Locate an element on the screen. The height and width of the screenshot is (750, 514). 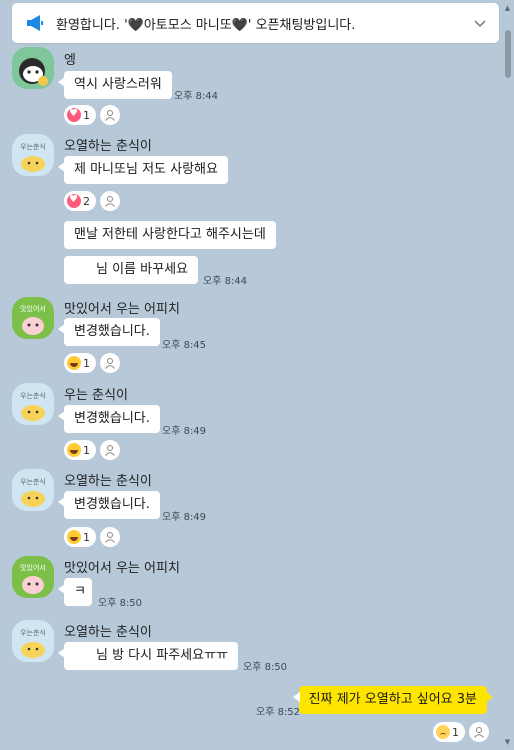
message-time: 오후 8:45 is located at coordinates (184, 345).